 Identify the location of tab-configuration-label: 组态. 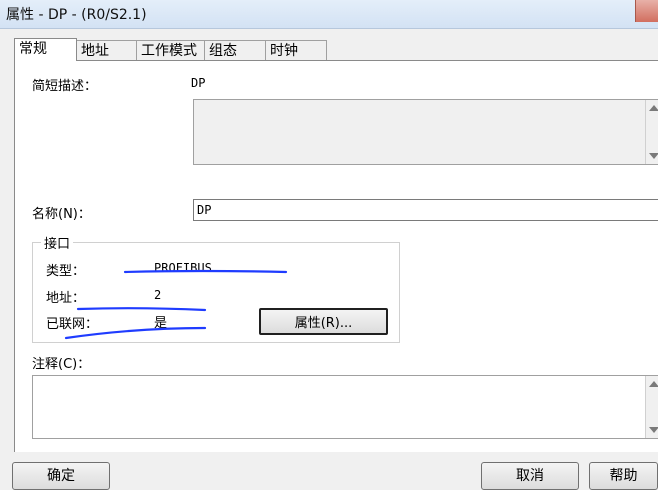
(223, 51).